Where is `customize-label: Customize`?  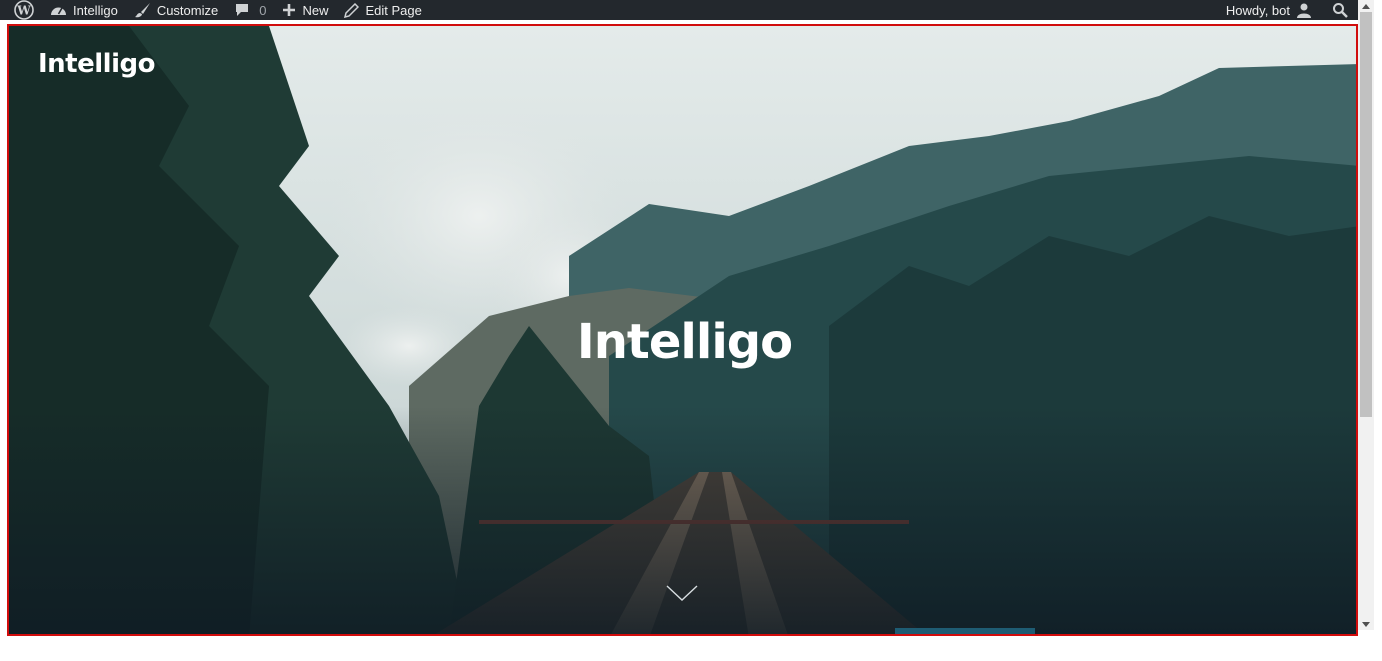 customize-label: Customize is located at coordinates (187, 10).